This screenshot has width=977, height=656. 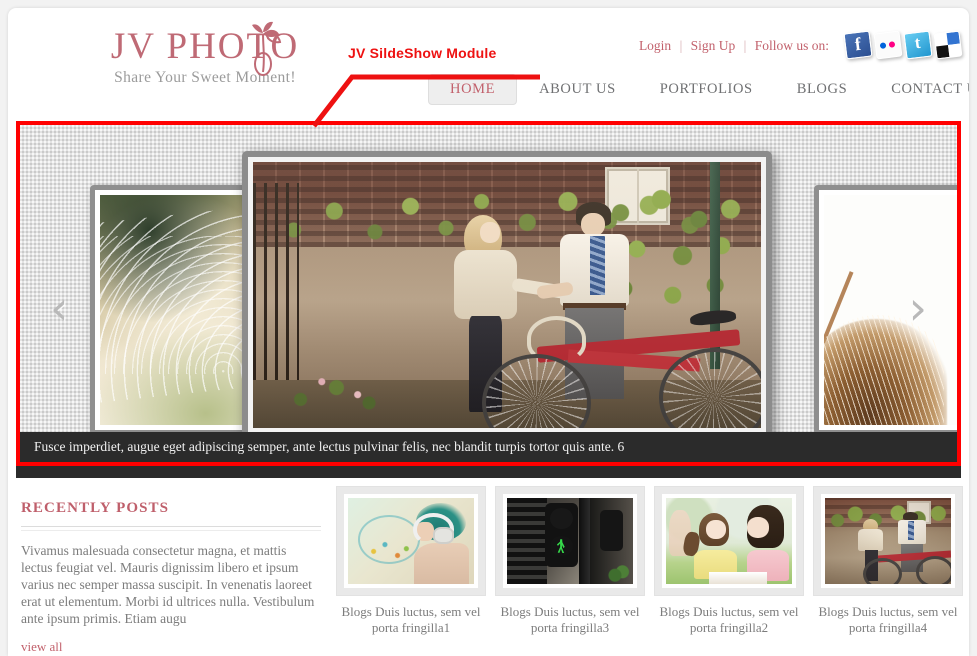 I want to click on nav-item-blogs: BLOGS, so click(x=822, y=89).